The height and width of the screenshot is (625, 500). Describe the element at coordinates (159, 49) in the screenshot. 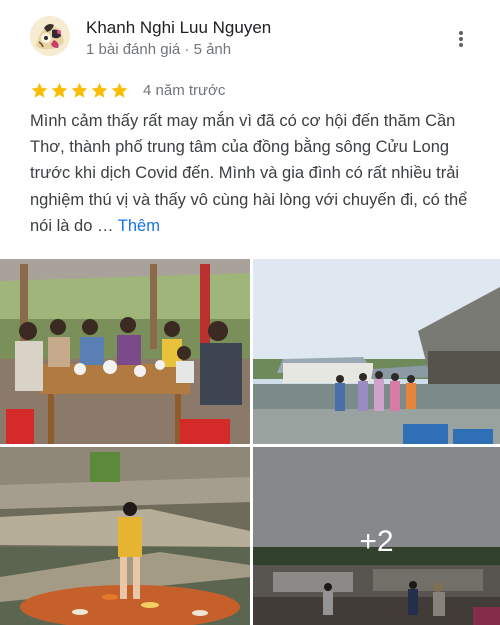

I see `reviewer-meta: 1 bài đánh giá · 5 ảnh` at that location.